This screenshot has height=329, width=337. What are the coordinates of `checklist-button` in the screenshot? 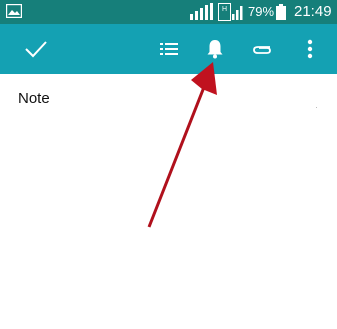 It's located at (169, 49).